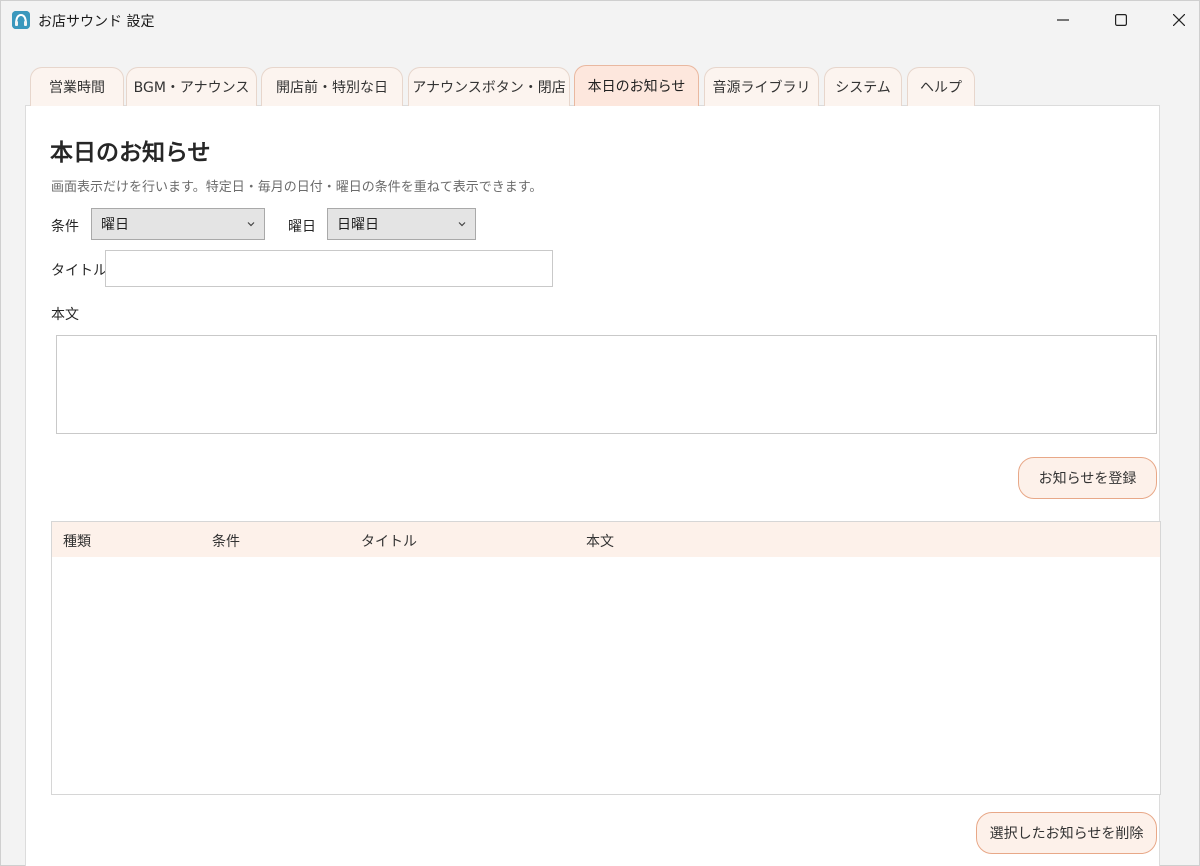 This screenshot has height=866, width=1200. Describe the element at coordinates (1179, 20) in the screenshot. I see `close-icon` at that location.